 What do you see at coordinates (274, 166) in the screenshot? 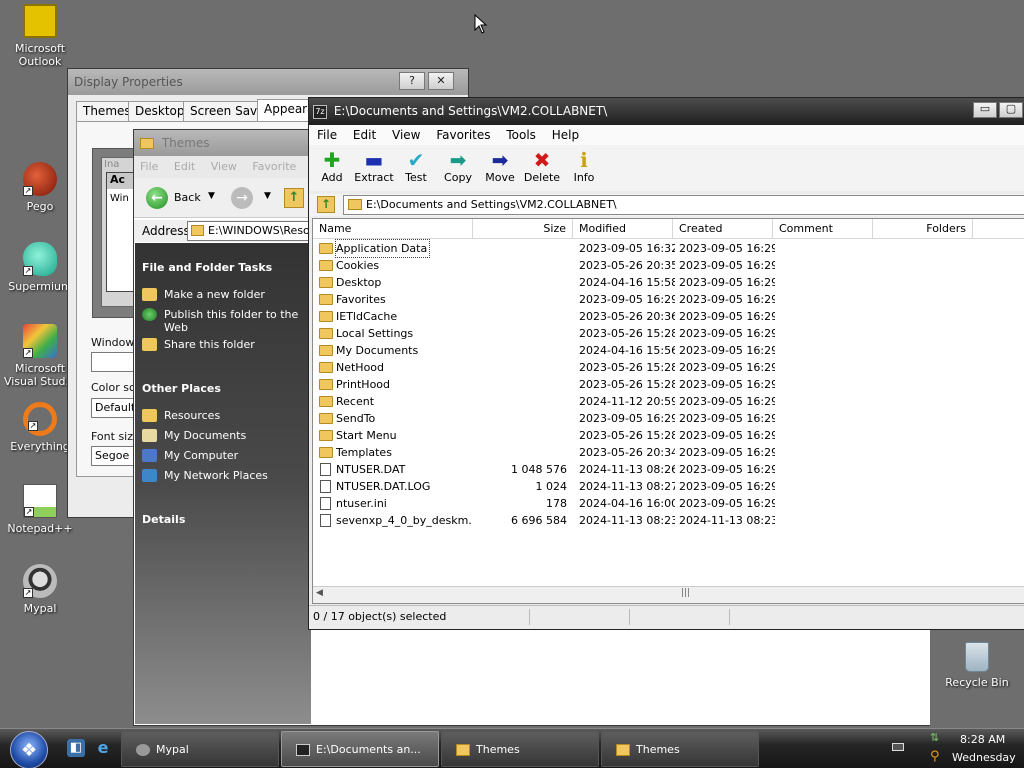
I see `menu-favorites: Favorite` at bounding box center [274, 166].